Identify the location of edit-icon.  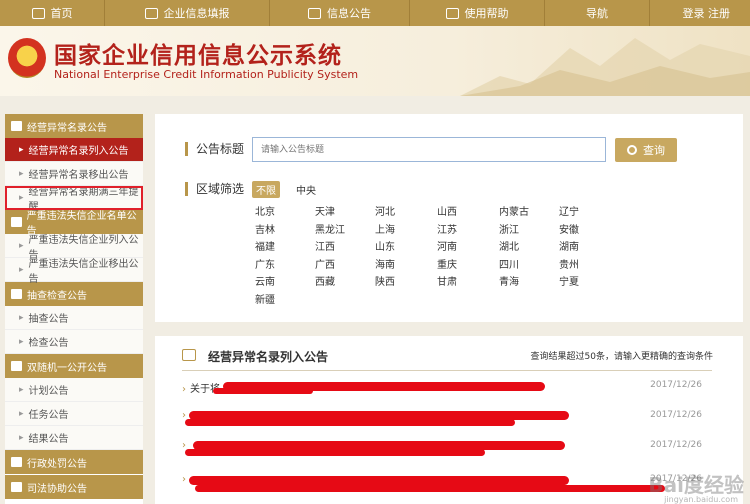
(151, 13).